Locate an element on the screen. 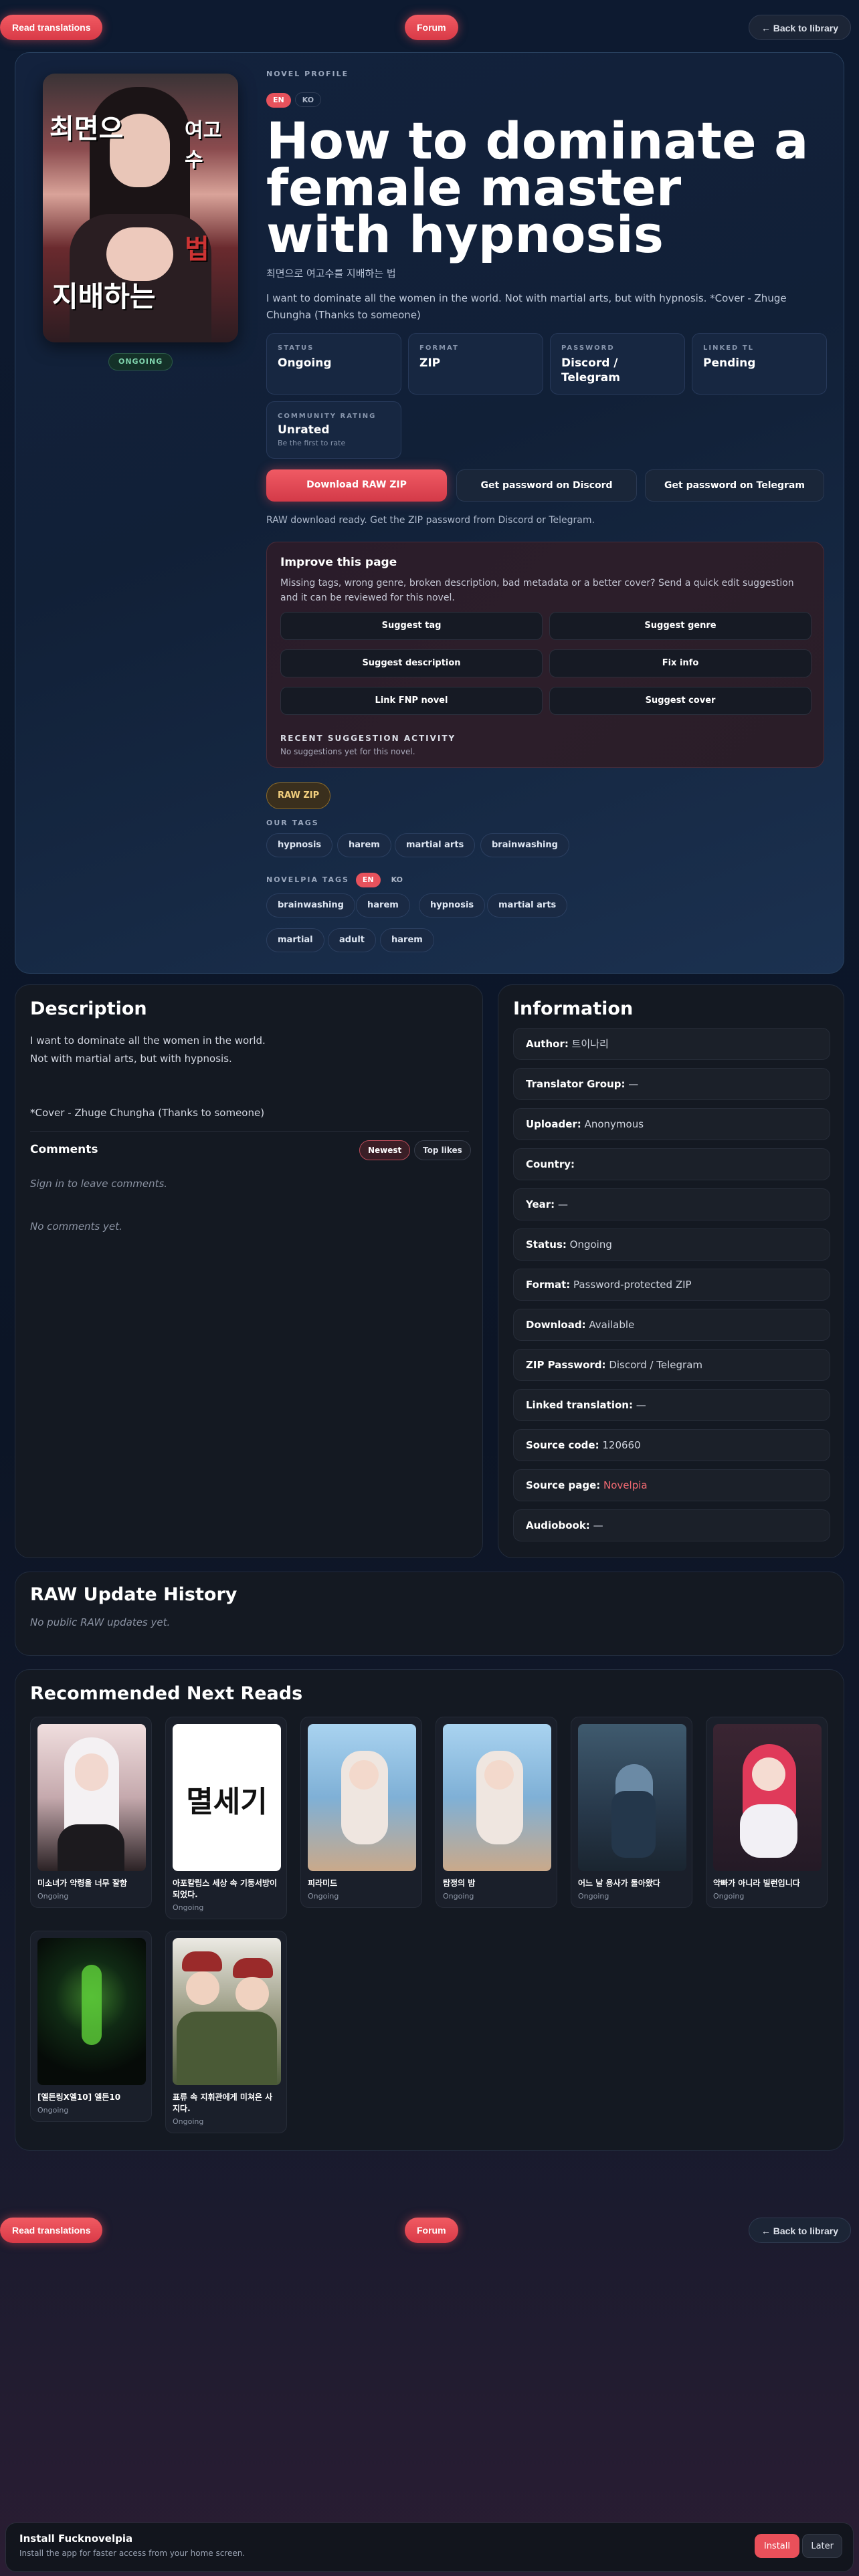 The height and width of the screenshot is (2576, 859). recommended-title: Recommended Next Reads is located at coordinates (166, 1694).